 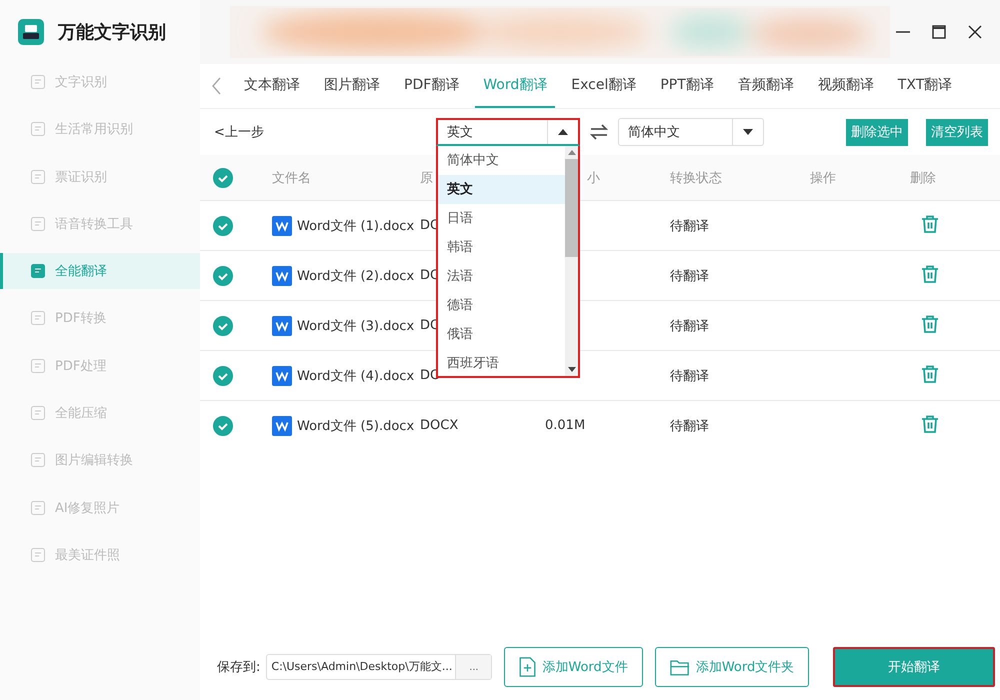 What do you see at coordinates (217, 86) in the screenshot?
I see `chevron-left-icon` at bounding box center [217, 86].